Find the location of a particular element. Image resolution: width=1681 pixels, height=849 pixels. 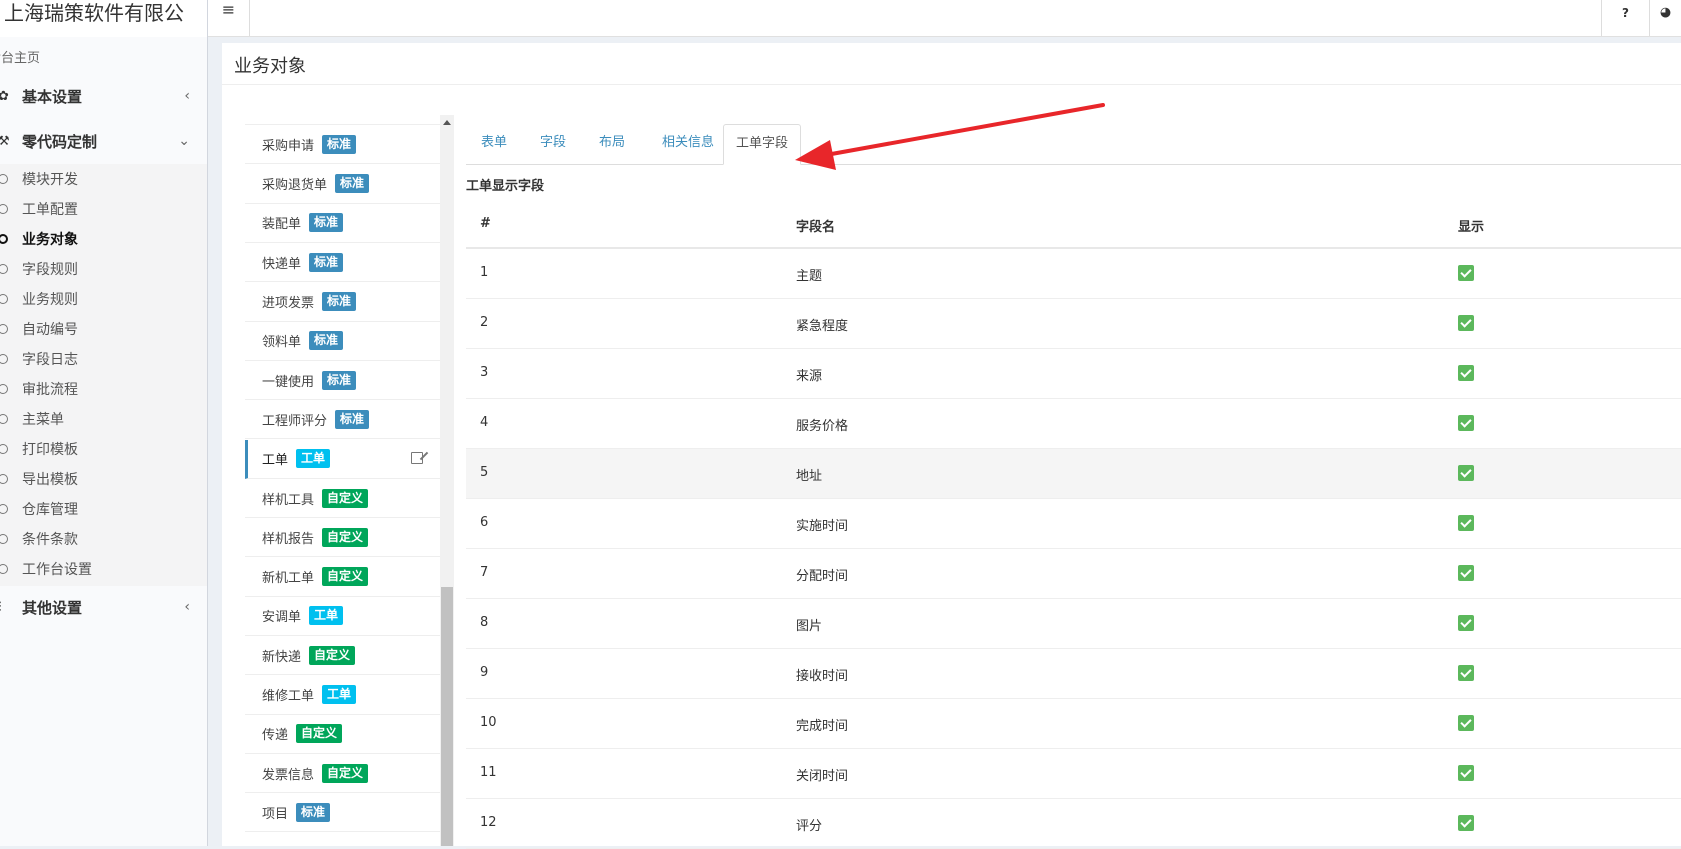

object-list-item: 发票信息 自定义 is located at coordinates (342, 774).